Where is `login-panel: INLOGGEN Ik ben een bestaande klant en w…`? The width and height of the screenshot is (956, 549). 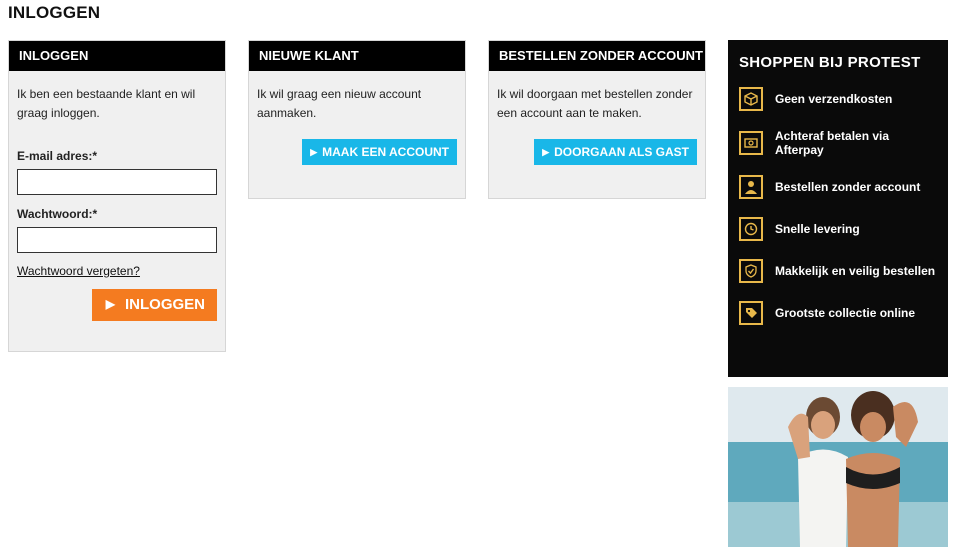 login-panel: INLOGGEN Ik ben een bestaande klant en w… is located at coordinates (117, 196).